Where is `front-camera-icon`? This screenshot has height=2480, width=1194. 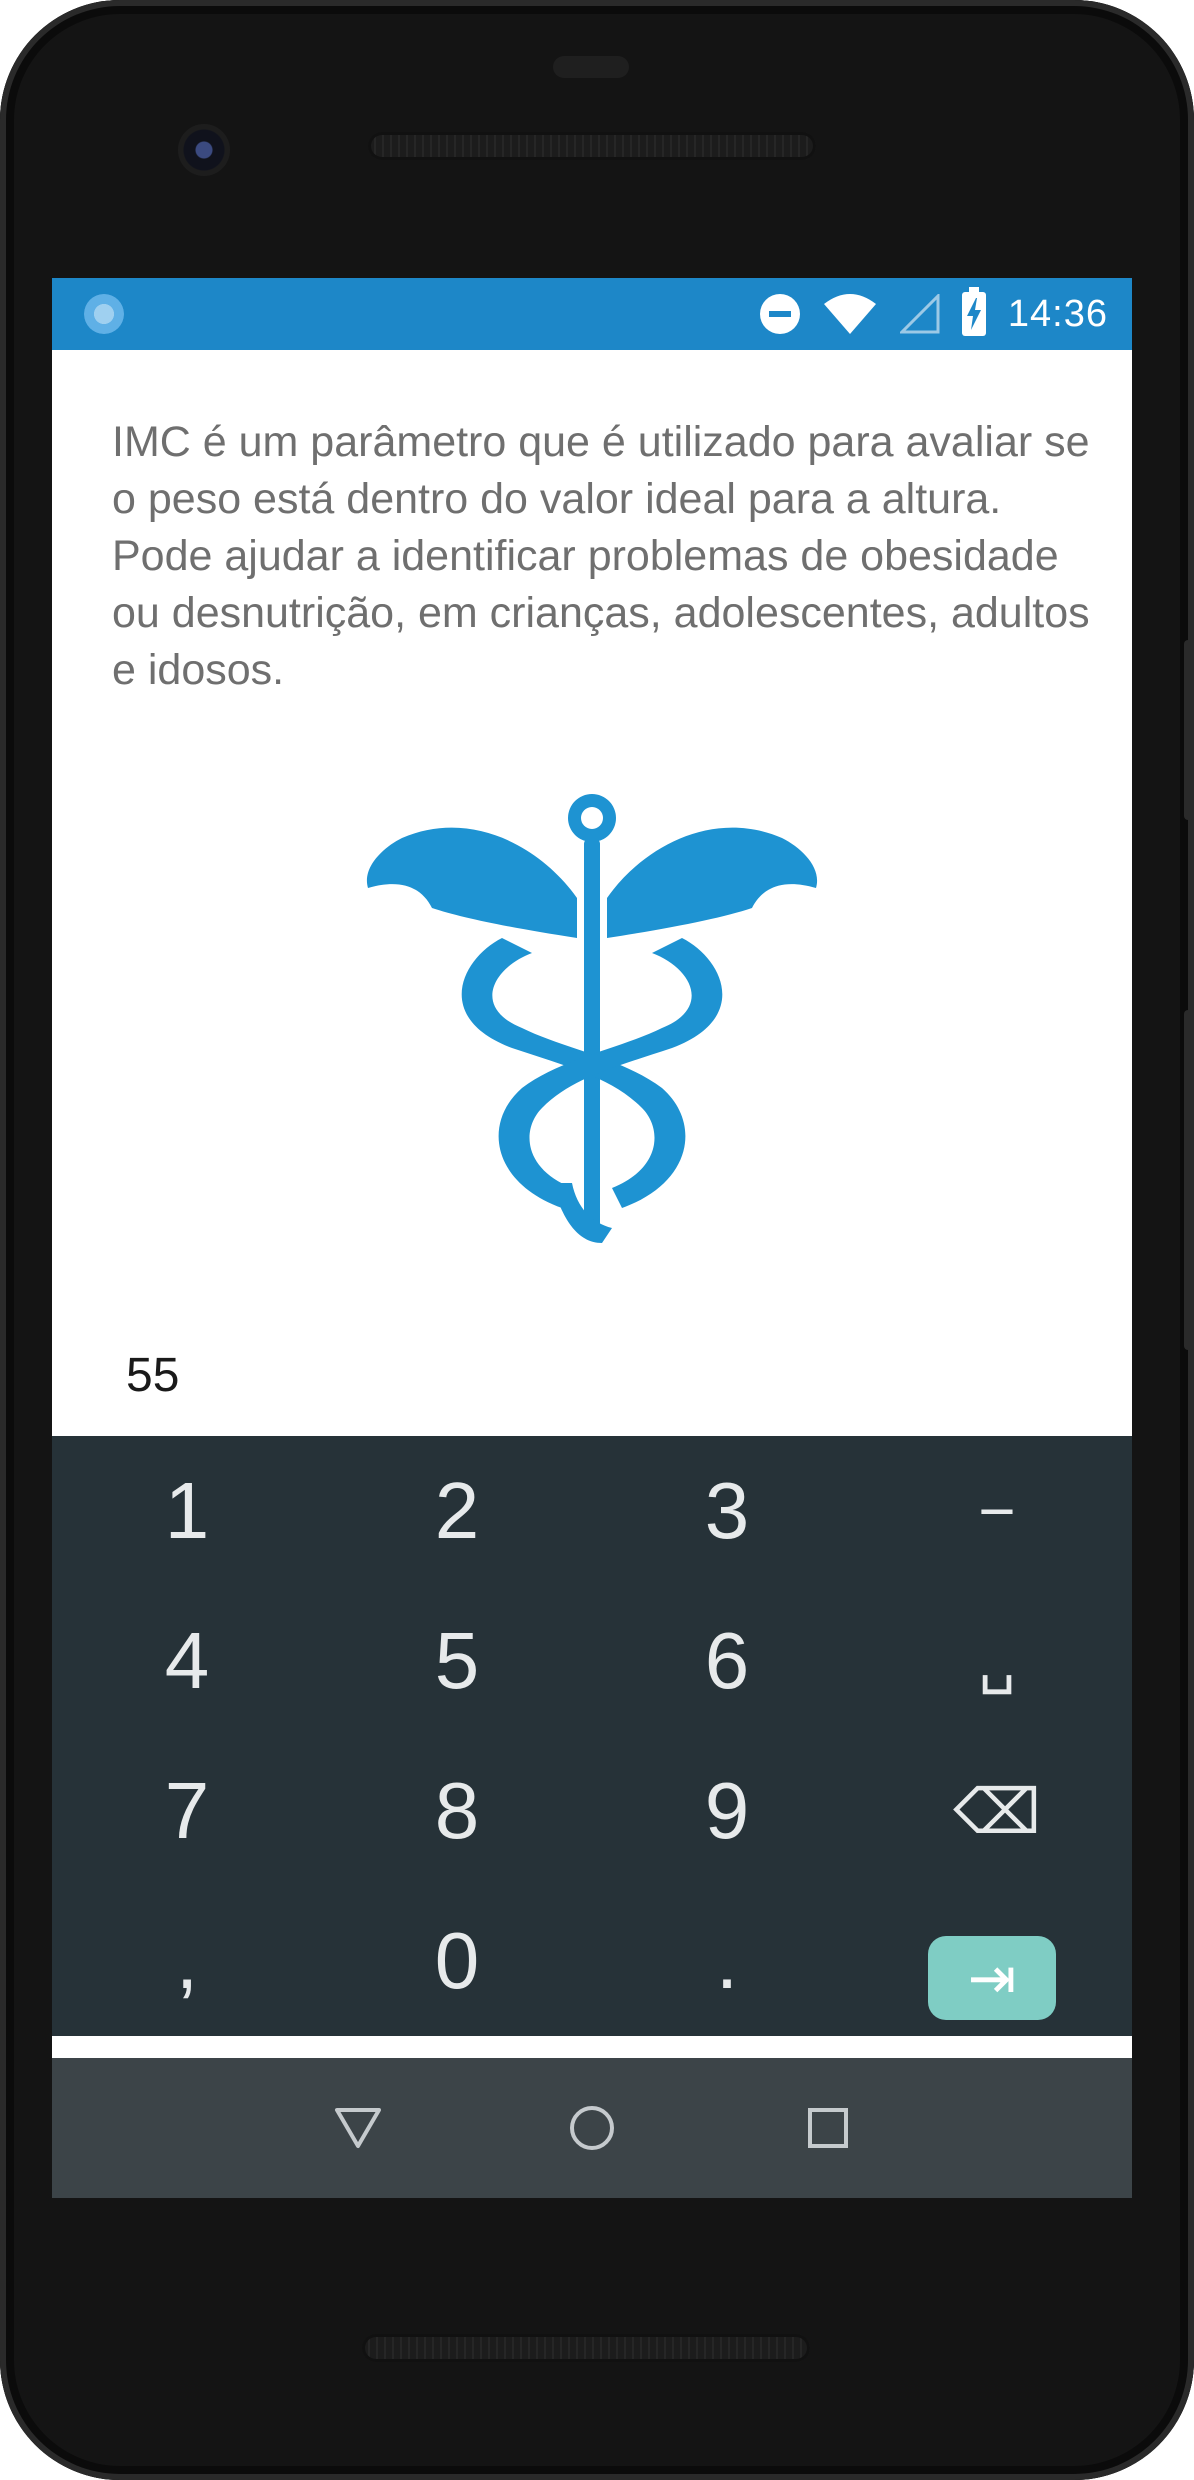
front-camera-icon is located at coordinates (204, 150).